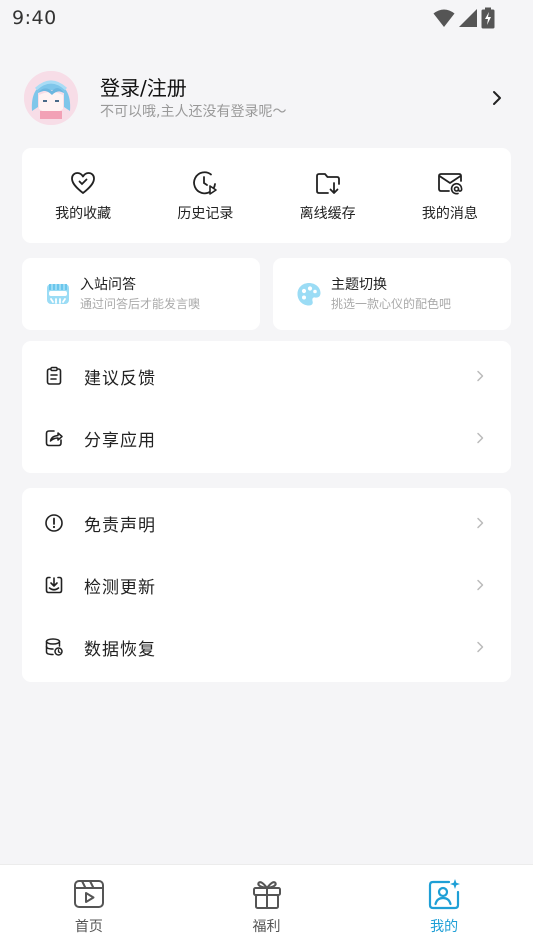  I want to click on tab-home-label: 首页, so click(88, 927).